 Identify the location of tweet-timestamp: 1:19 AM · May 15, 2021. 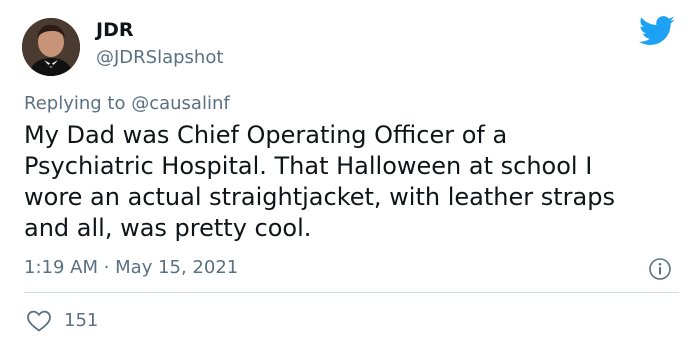
(131, 268).